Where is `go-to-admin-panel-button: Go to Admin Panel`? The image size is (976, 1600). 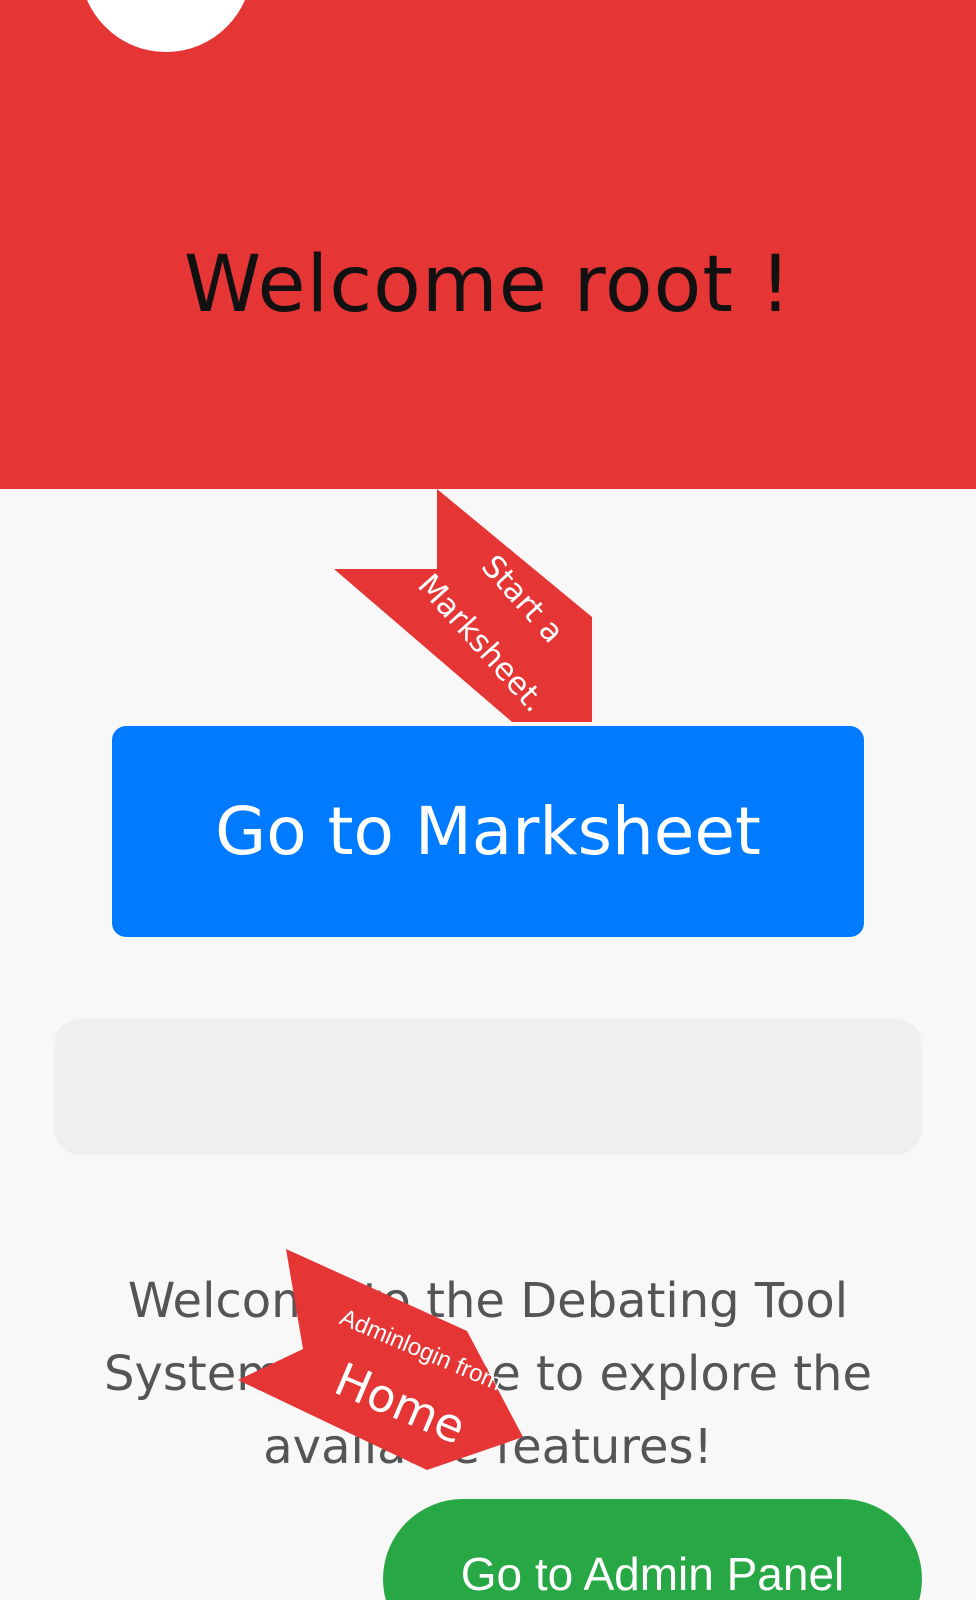 go-to-admin-panel-button: Go to Admin Panel is located at coordinates (652, 1549).